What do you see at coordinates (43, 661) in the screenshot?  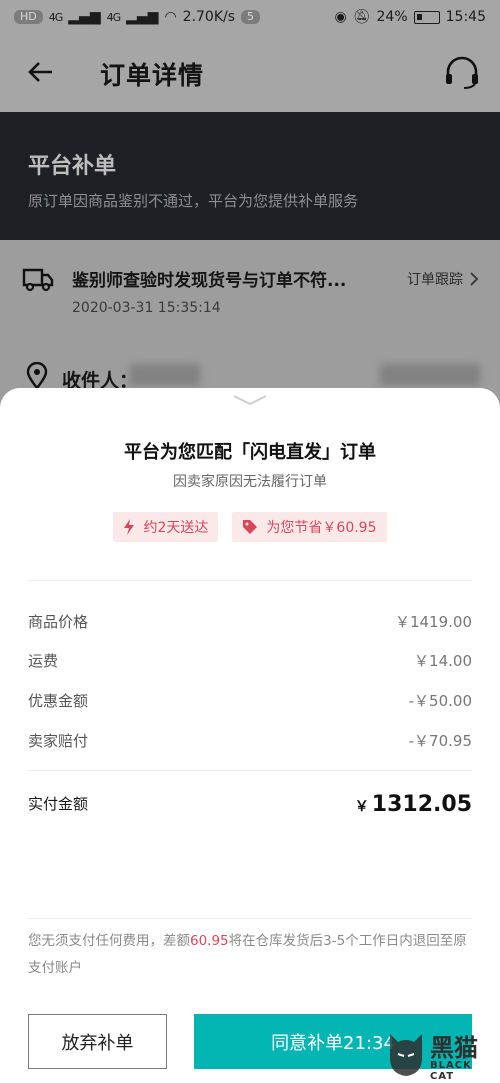 I see `fee-label: 运费` at bounding box center [43, 661].